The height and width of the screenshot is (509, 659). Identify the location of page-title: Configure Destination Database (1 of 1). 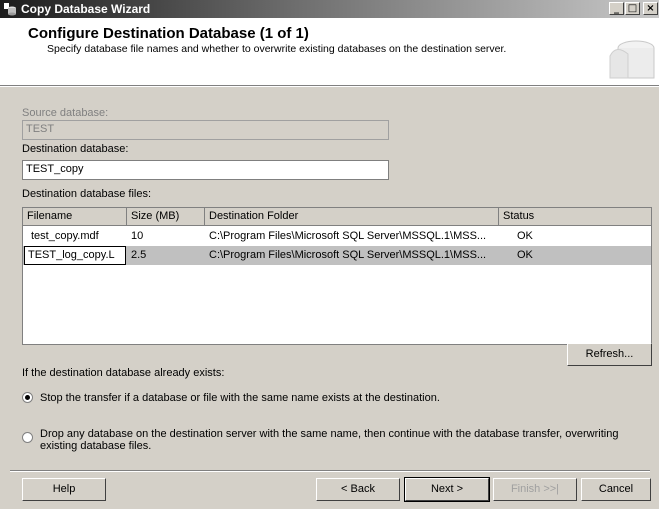
(168, 33).